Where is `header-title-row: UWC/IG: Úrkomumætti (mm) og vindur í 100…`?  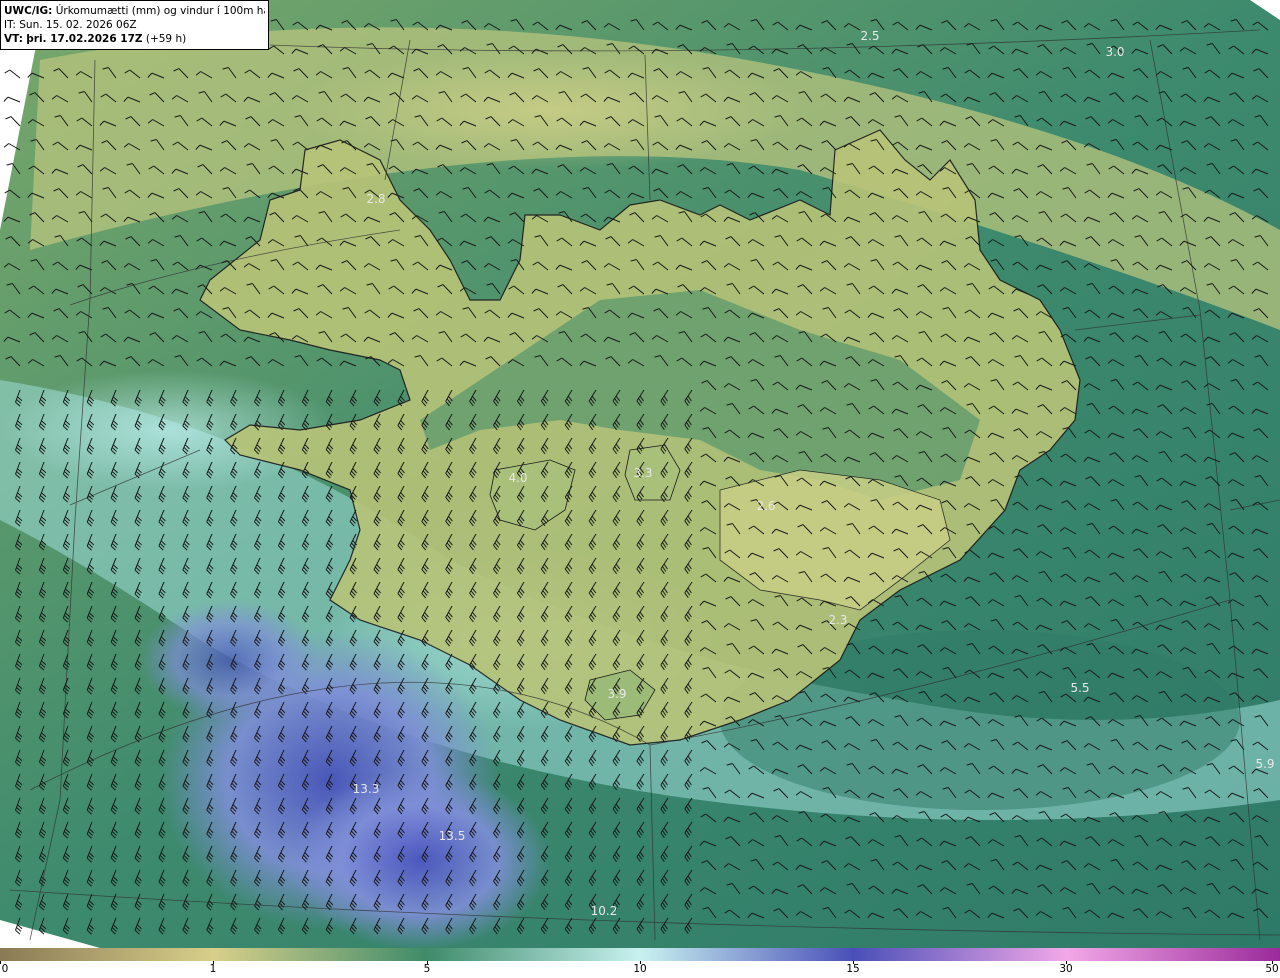
header-title-row: UWC/IG: Úrkomumætti (mm) og vindur í 100… is located at coordinates (134, 11).